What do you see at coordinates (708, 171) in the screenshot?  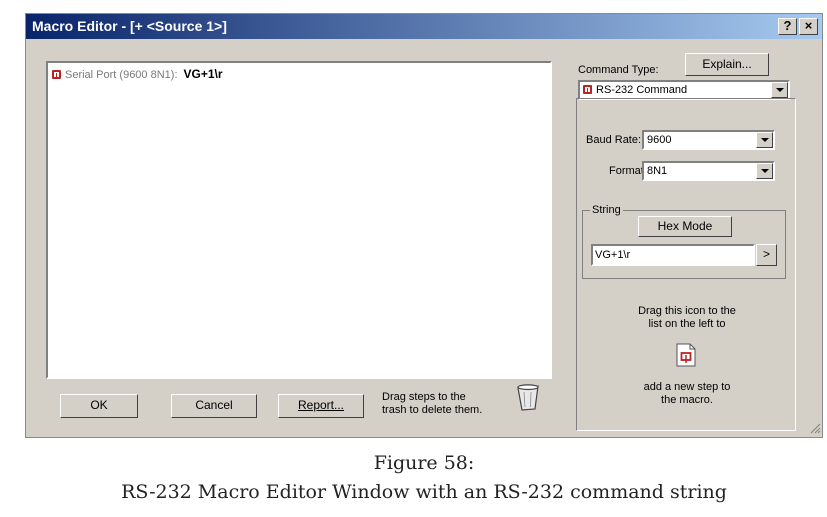 I see `format-select: 8N1` at bounding box center [708, 171].